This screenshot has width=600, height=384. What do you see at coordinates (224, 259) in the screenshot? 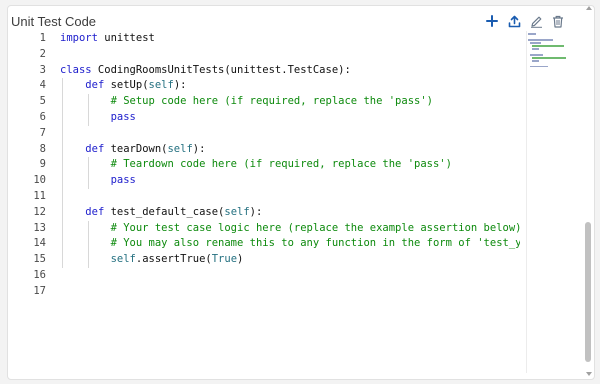
I see `builtin-token: True` at bounding box center [224, 259].